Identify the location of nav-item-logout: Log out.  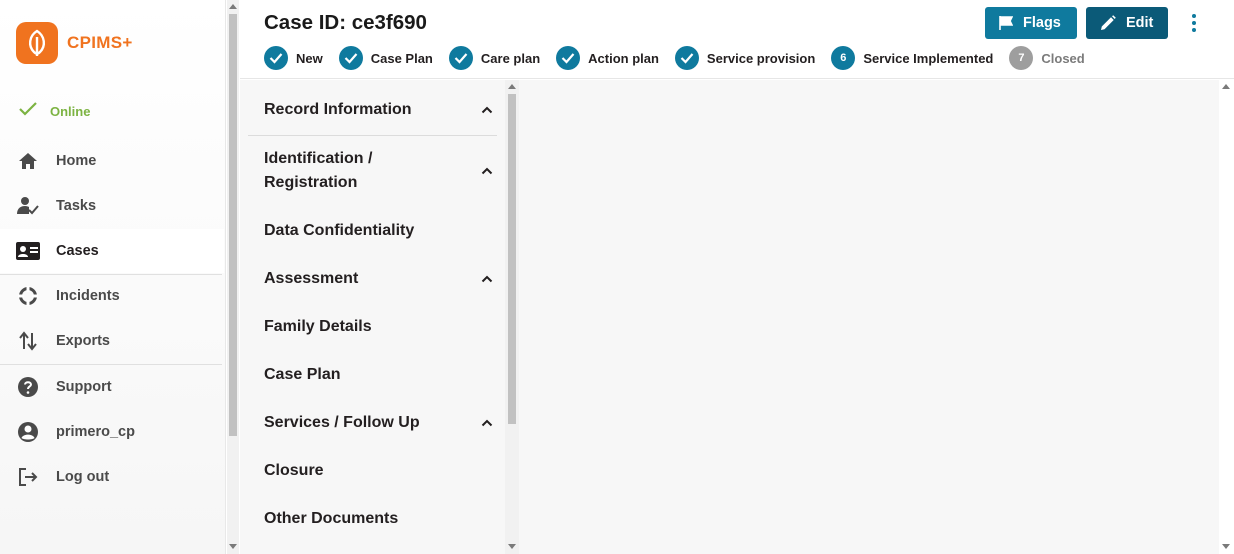
(112, 477).